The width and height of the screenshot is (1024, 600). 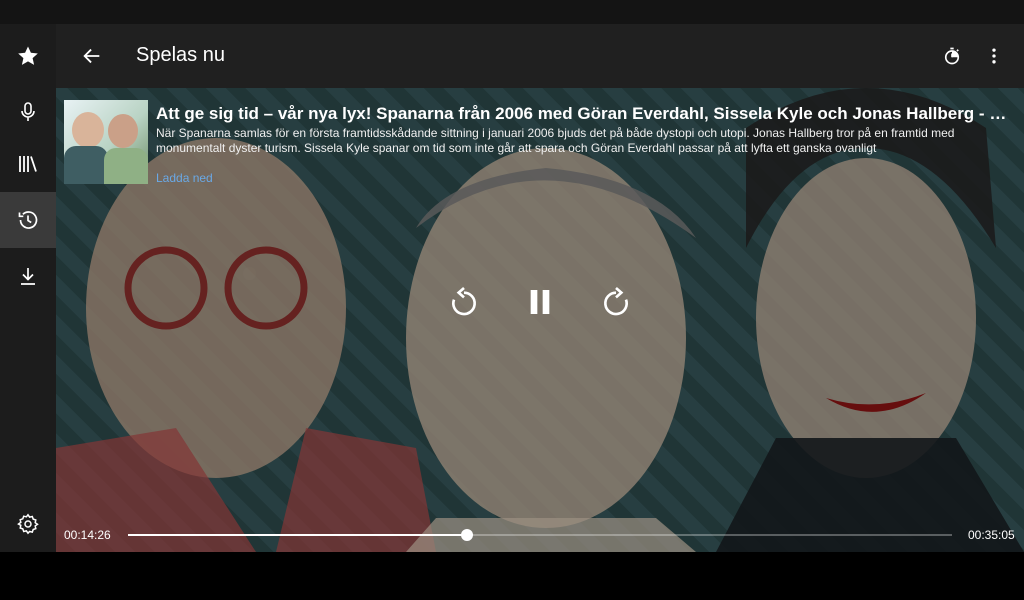 I want to click on more-options-button, so click(x=994, y=56).